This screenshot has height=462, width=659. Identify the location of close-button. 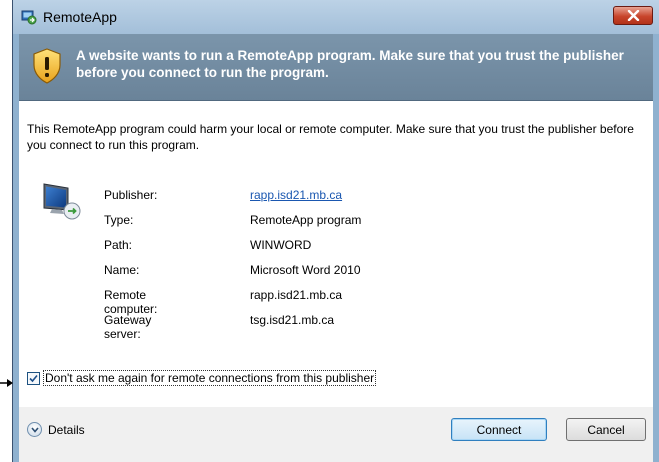
(633, 15).